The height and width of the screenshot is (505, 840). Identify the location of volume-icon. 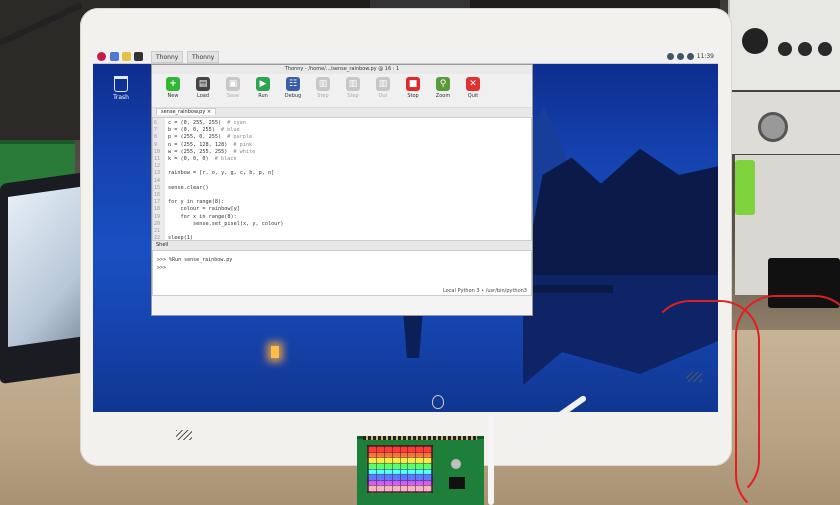
(690, 56).